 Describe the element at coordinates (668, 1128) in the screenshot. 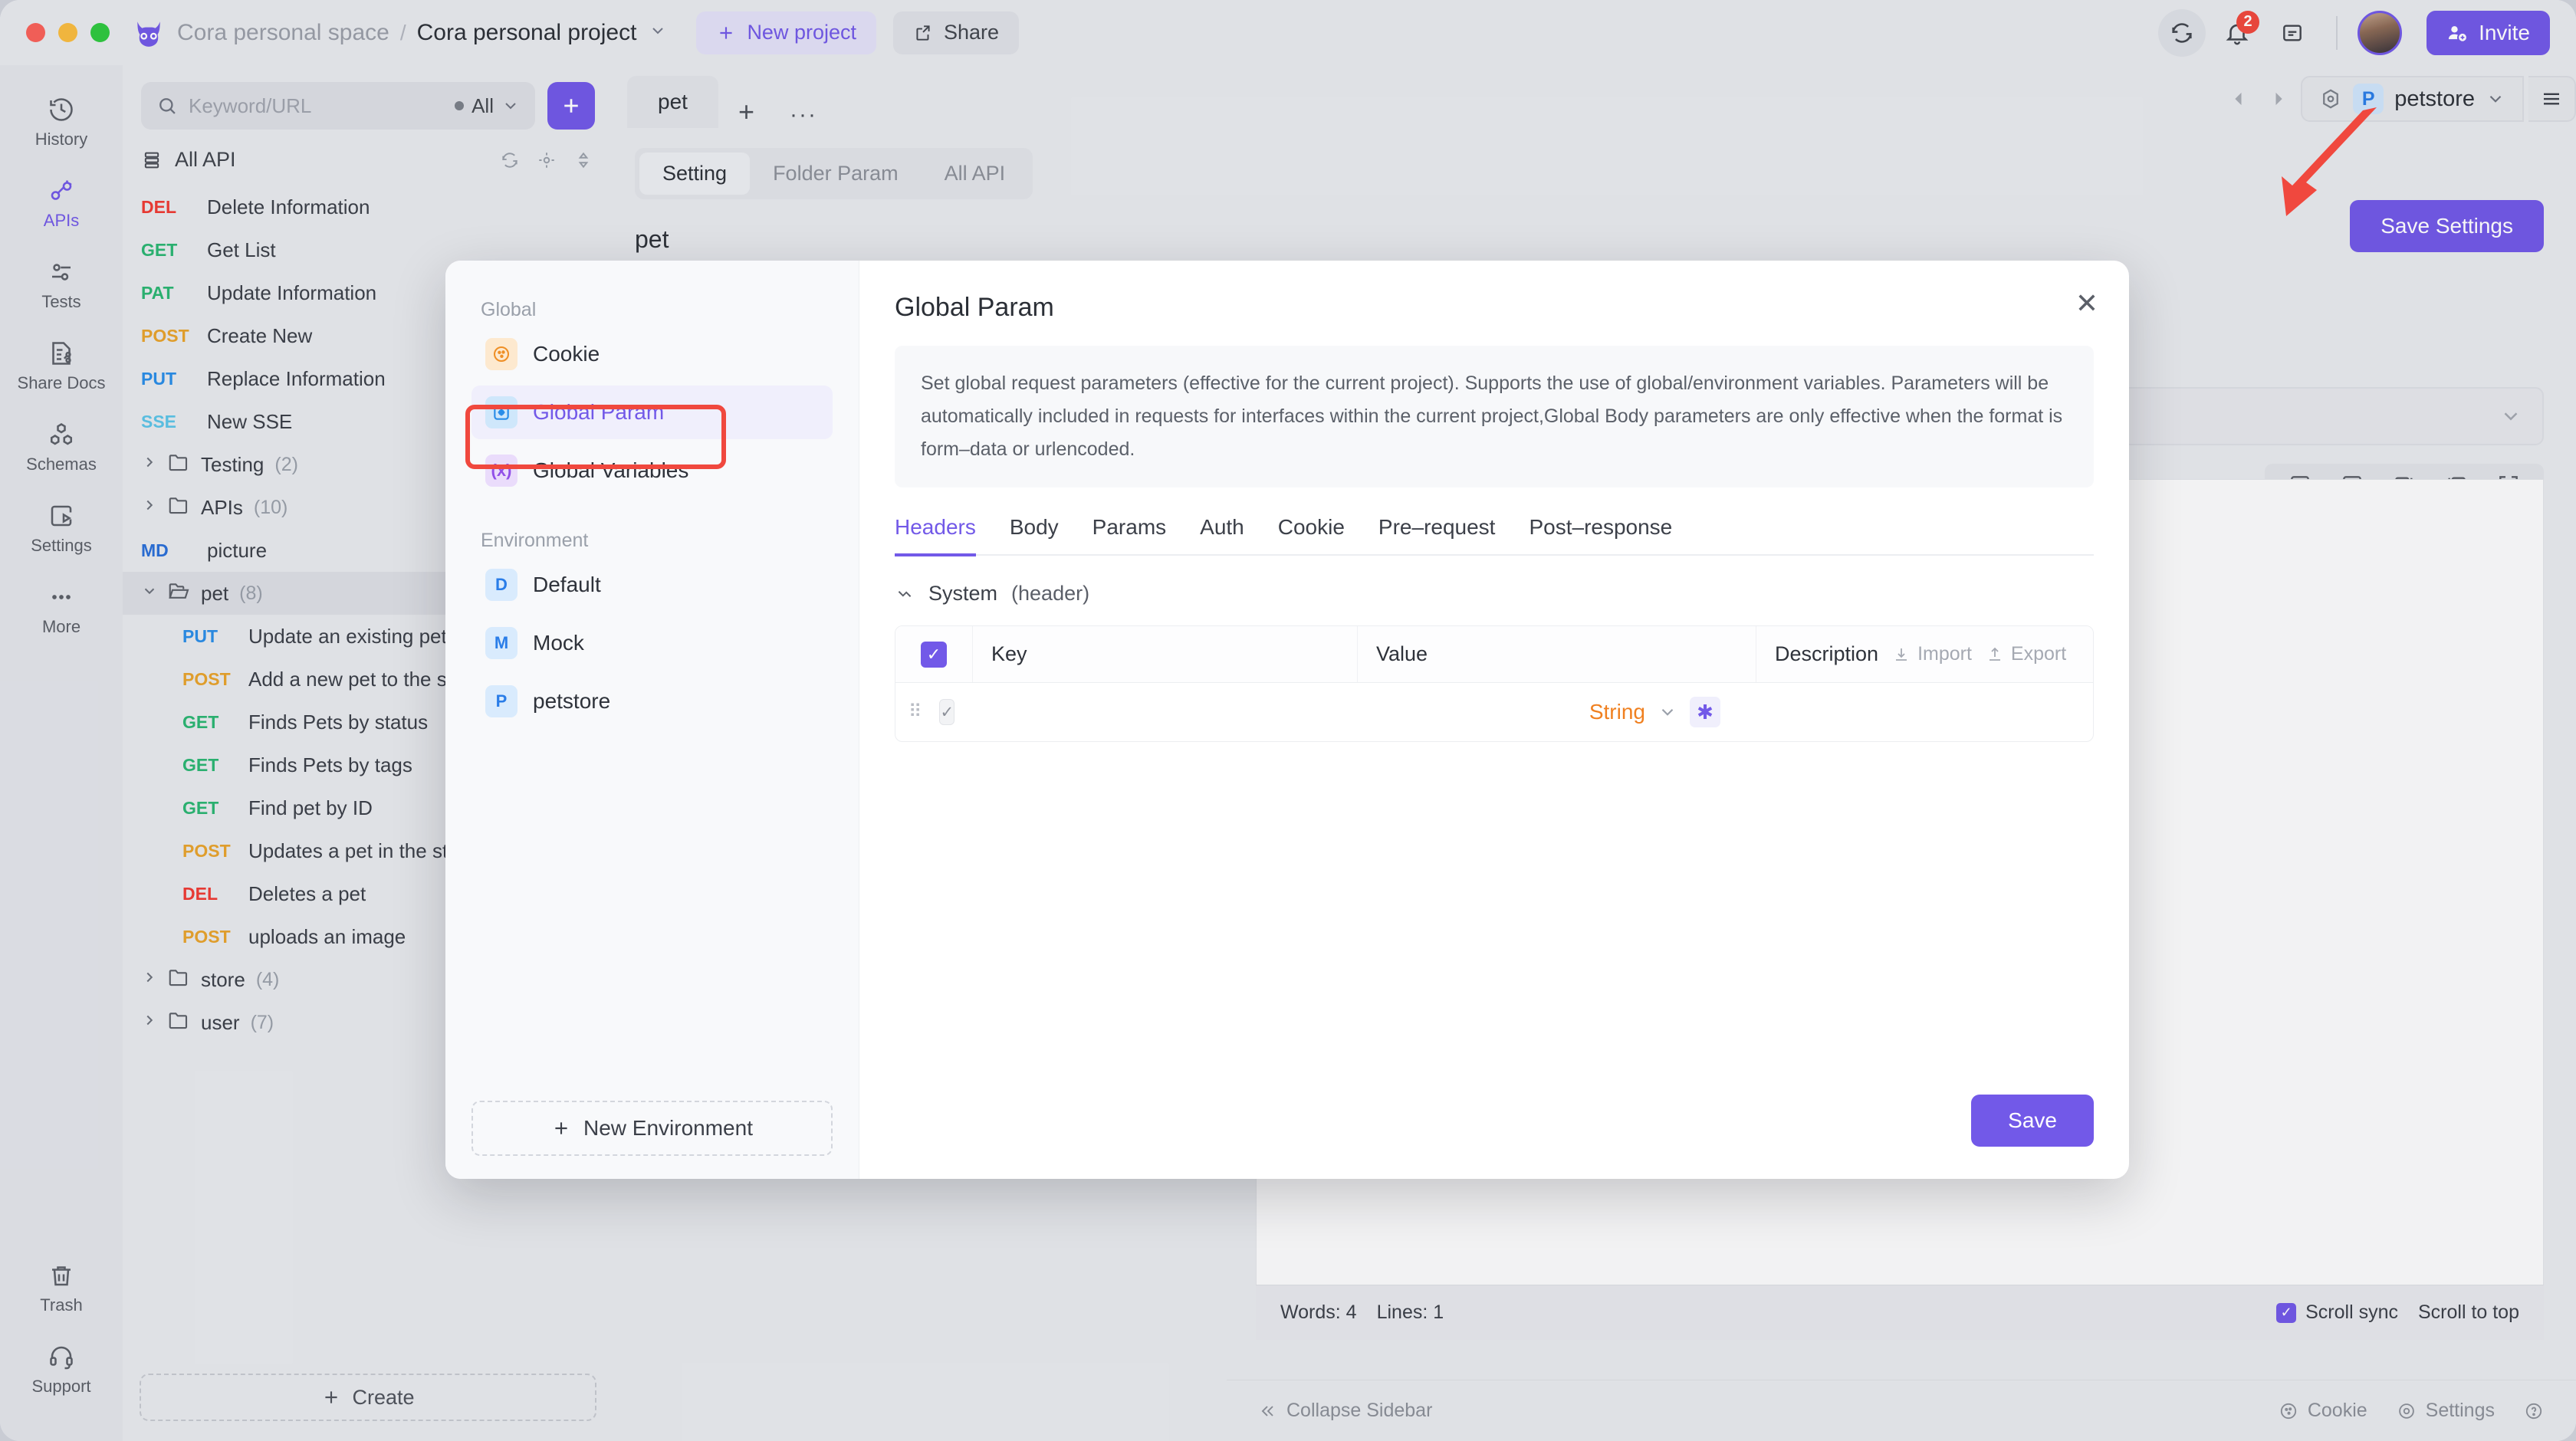

I see `new-environment-label: New Environment` at that location.